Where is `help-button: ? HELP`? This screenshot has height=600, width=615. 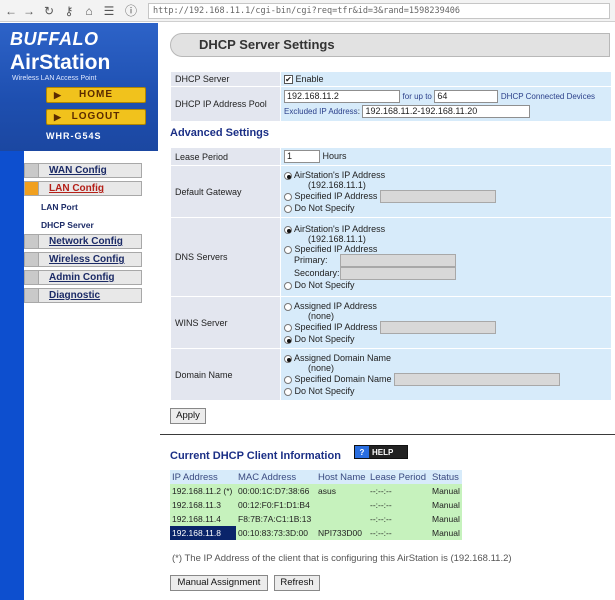
help-button: ? HELP is located at coordinates (381, 452).